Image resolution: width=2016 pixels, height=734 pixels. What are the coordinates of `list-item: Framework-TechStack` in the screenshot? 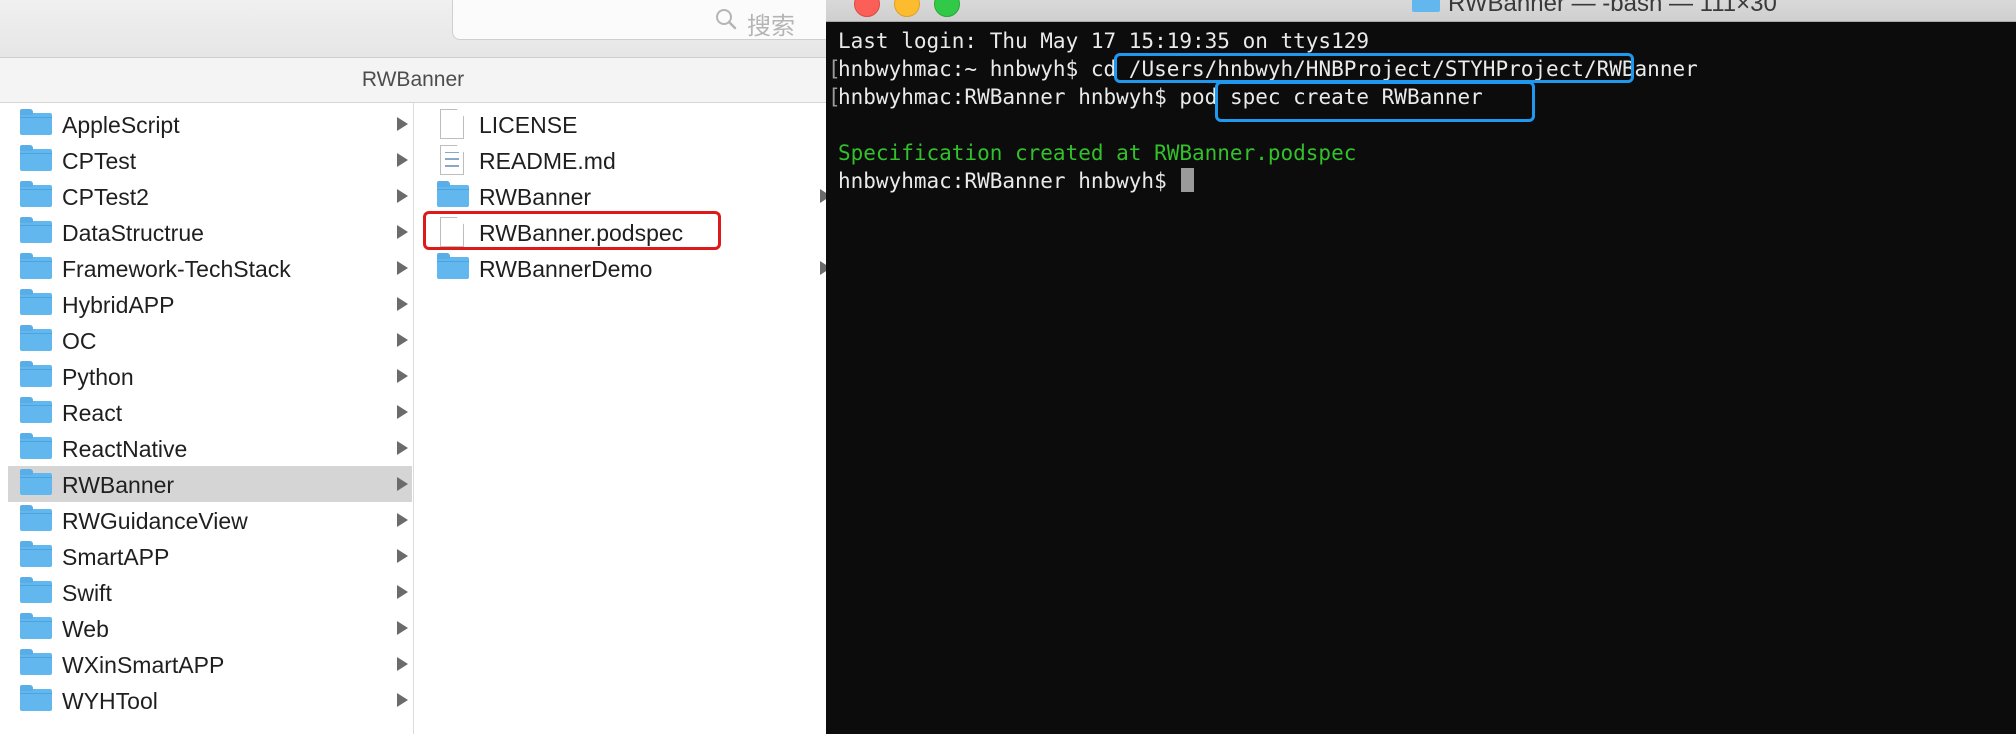 It's located at (210, 268).